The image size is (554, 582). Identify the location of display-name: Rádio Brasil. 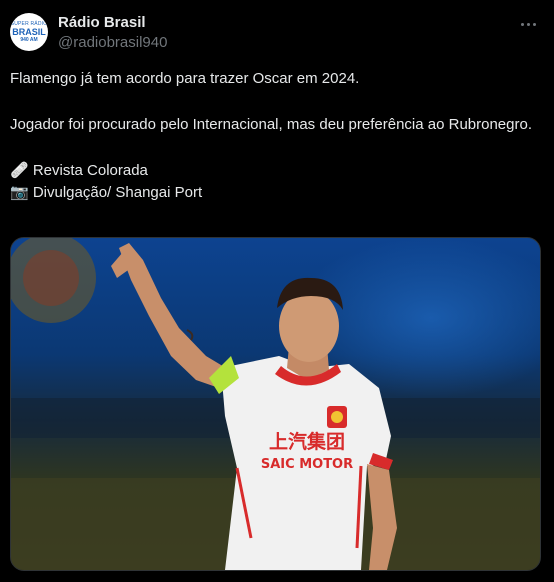
(102, 22).